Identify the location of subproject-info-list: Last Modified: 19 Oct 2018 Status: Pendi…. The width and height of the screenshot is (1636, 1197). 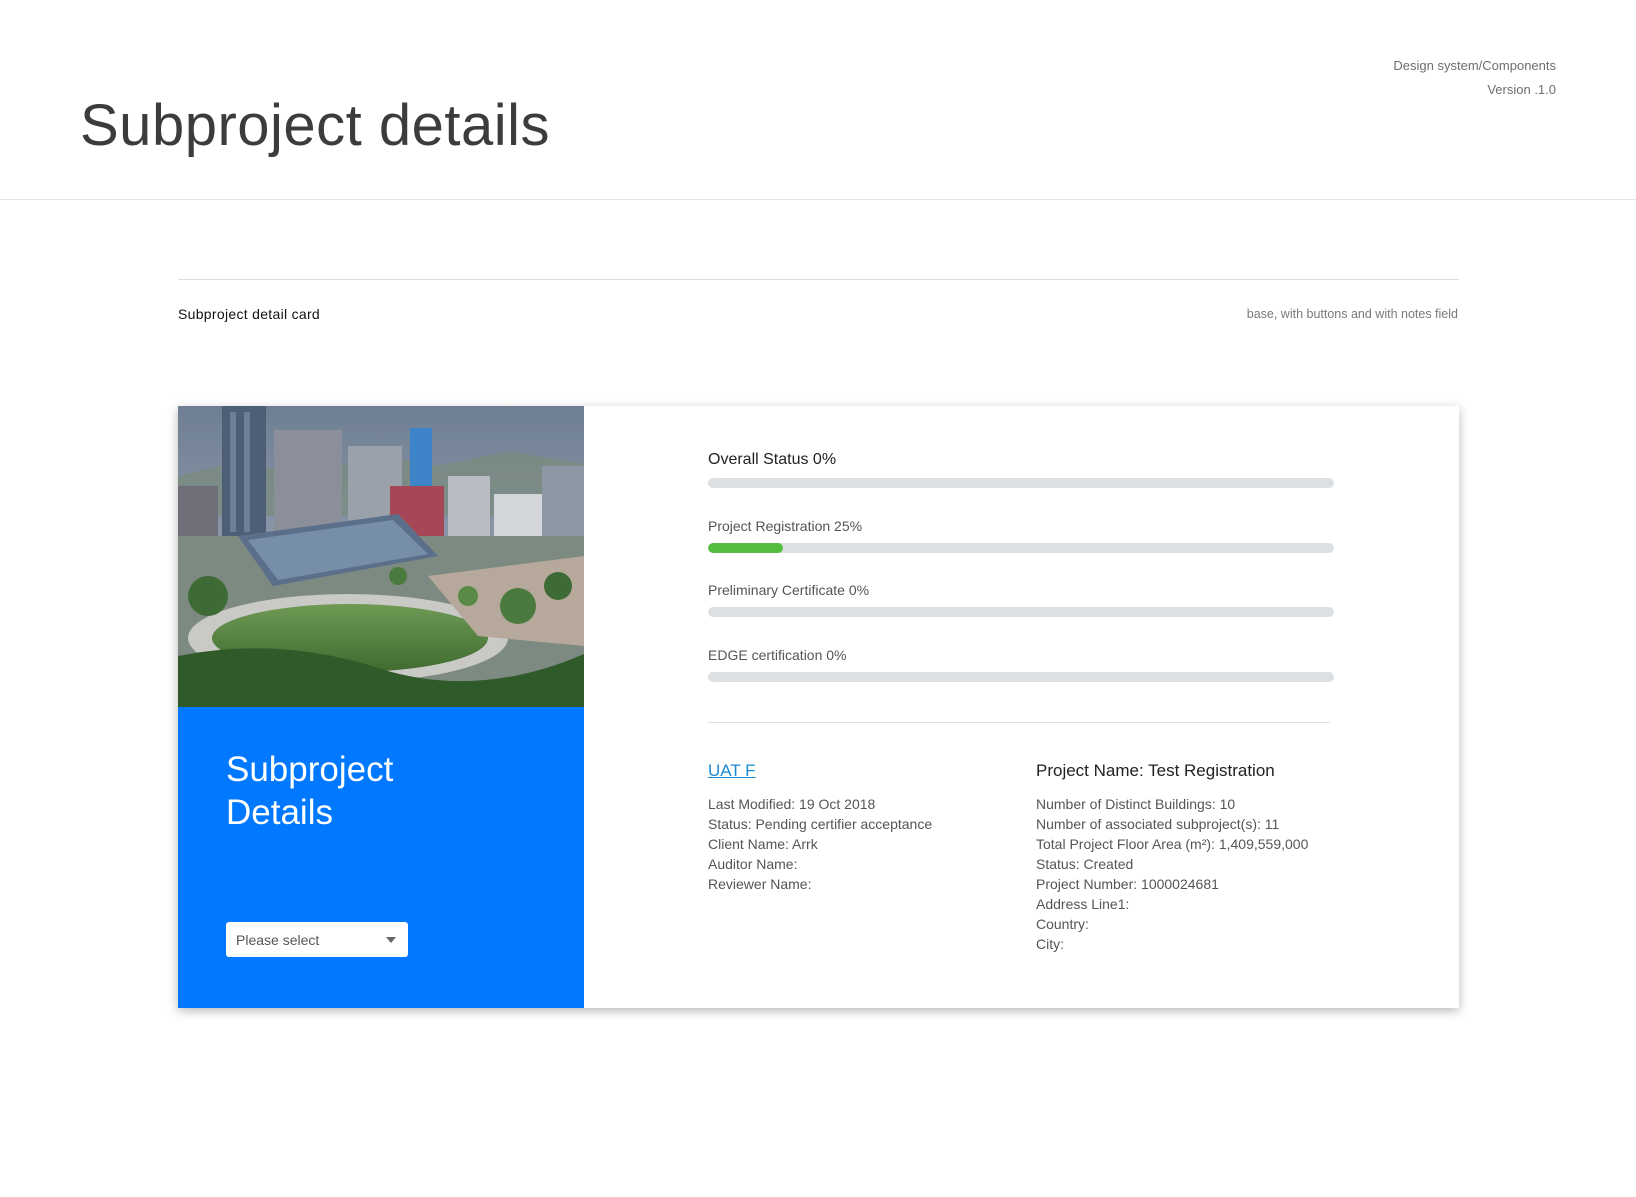
(820, 844).